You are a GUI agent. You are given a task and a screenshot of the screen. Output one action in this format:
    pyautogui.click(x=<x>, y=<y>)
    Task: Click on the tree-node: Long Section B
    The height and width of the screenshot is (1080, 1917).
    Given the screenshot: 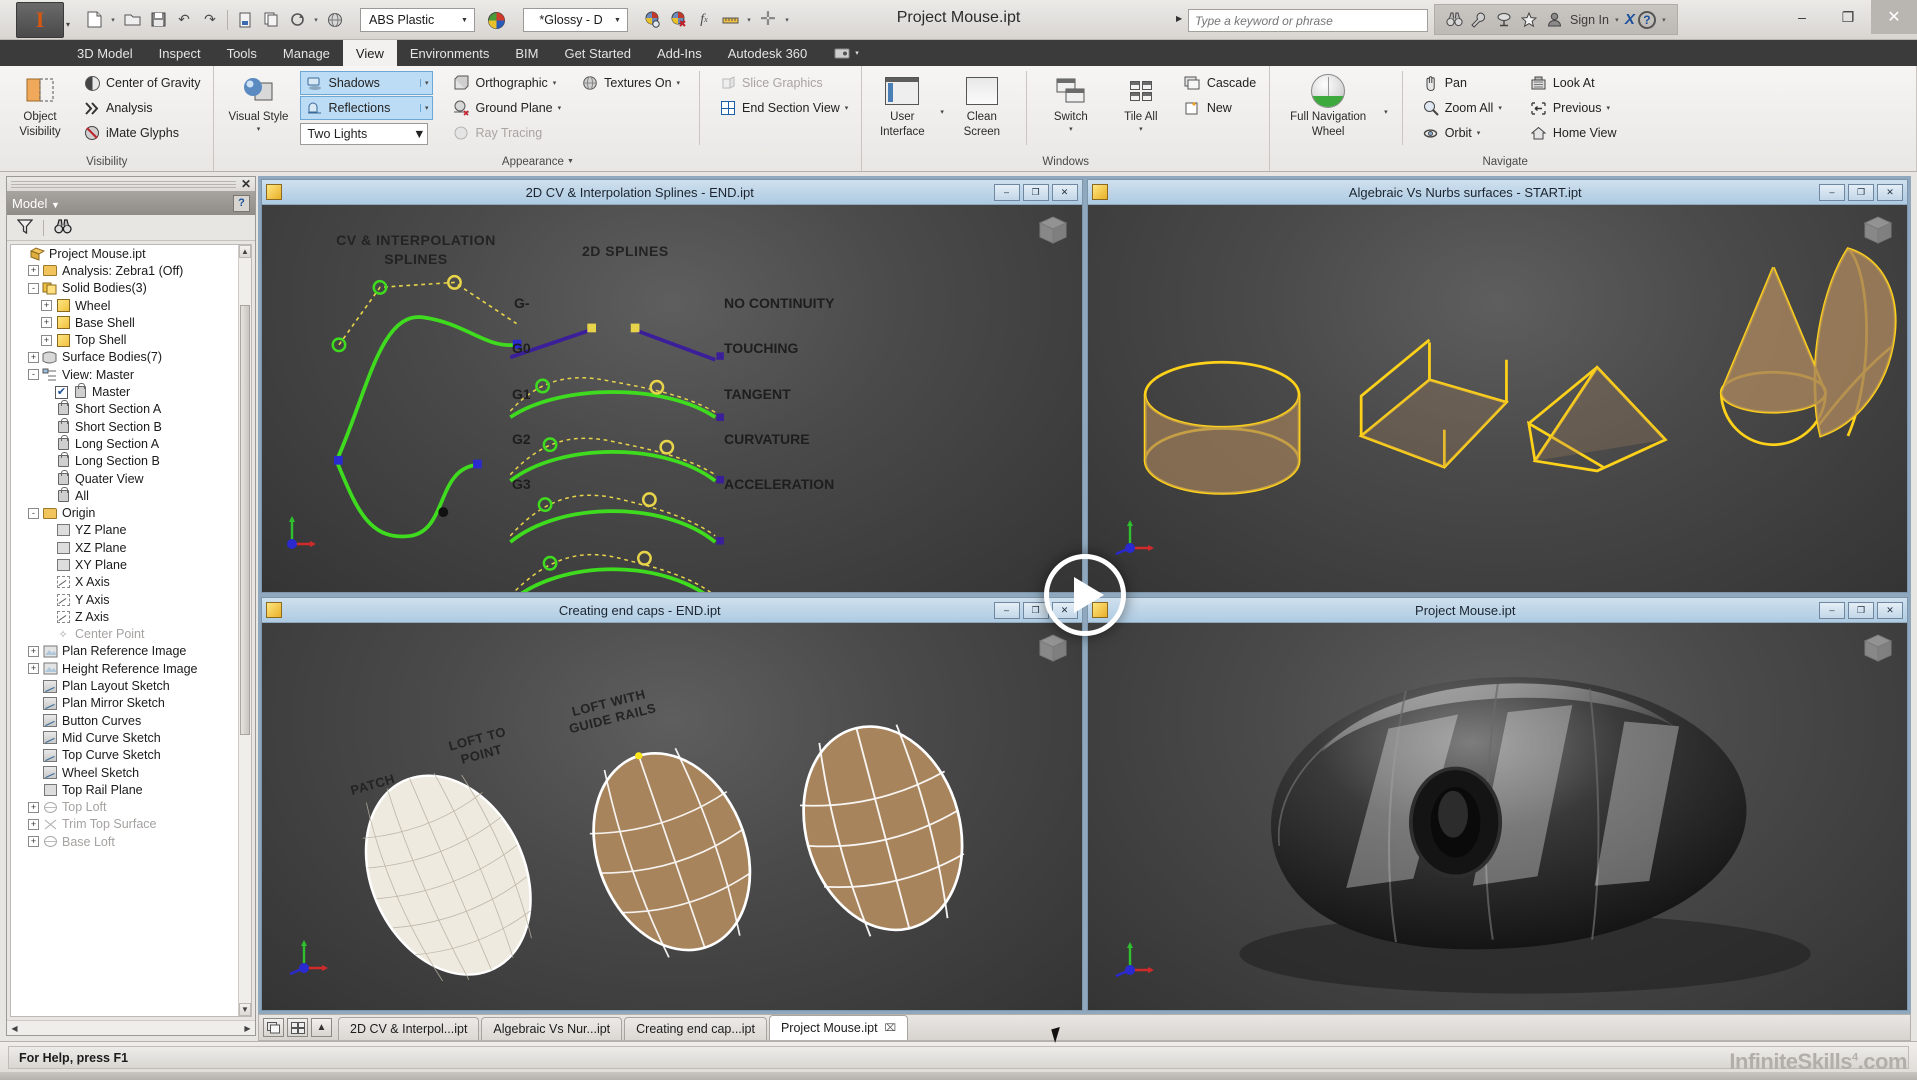 What is the action you would take?
    pyautogui.click(x=131, y=461)
    